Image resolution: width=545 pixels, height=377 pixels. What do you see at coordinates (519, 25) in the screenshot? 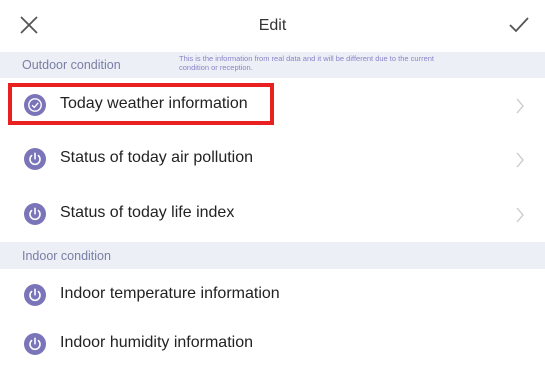
I see `checkmark-icon` at bounding box center [519, 25].